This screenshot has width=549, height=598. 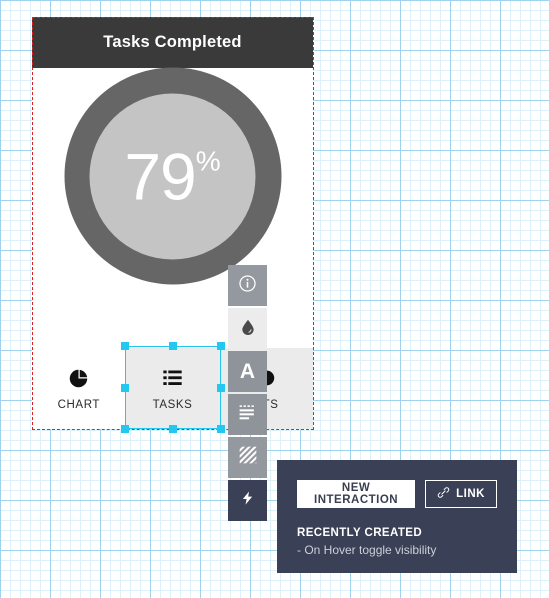 I want to click on card-header: Tasks Completed, so click(x=172, y=42).